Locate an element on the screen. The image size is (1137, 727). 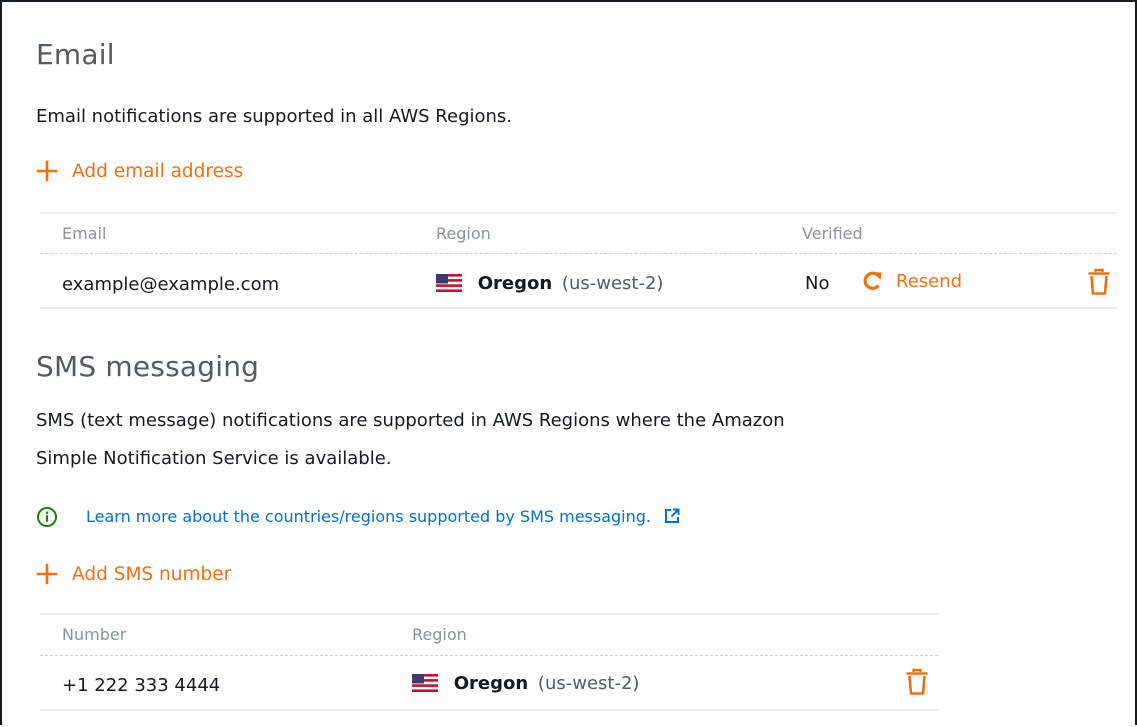
info-circle-icon is located at coordinates (47, 517).